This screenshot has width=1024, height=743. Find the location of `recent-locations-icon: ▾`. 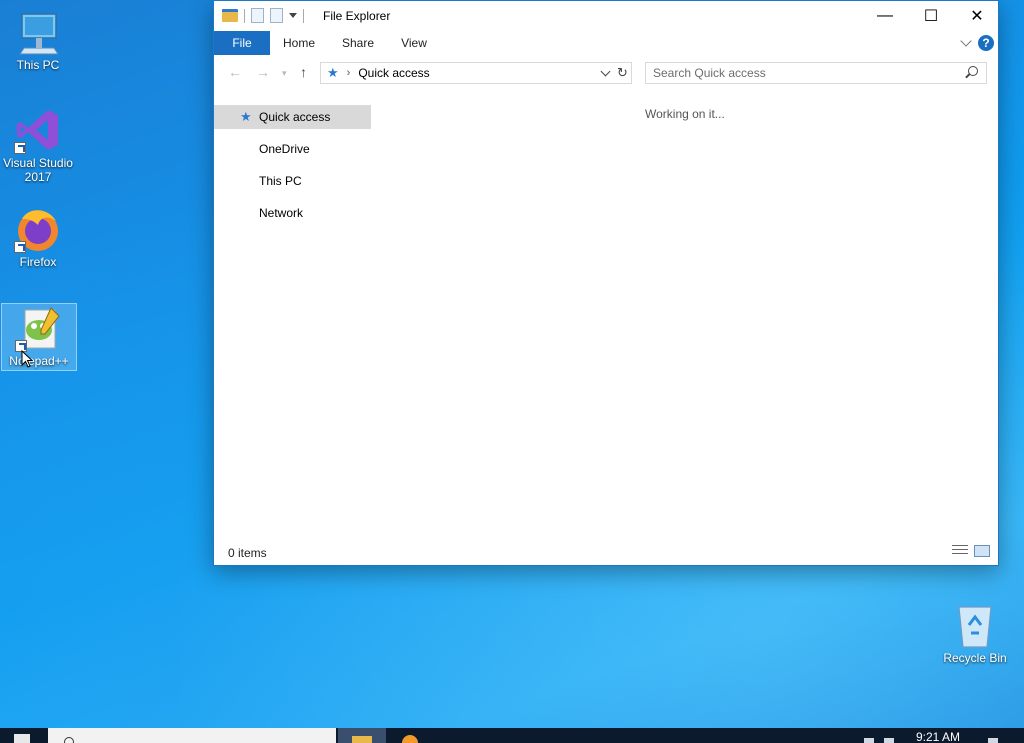

recent-locations-icon: ▾ is located at coordinates (284, 73).